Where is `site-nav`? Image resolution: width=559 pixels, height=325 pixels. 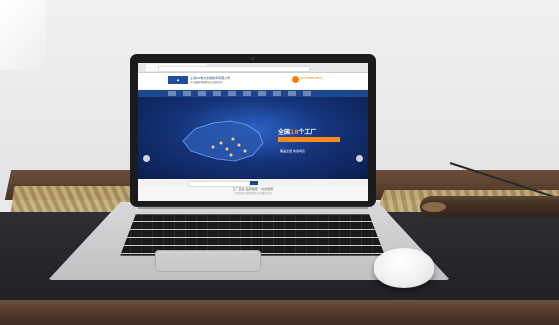 site-nav is located at coordinates (253, 93).